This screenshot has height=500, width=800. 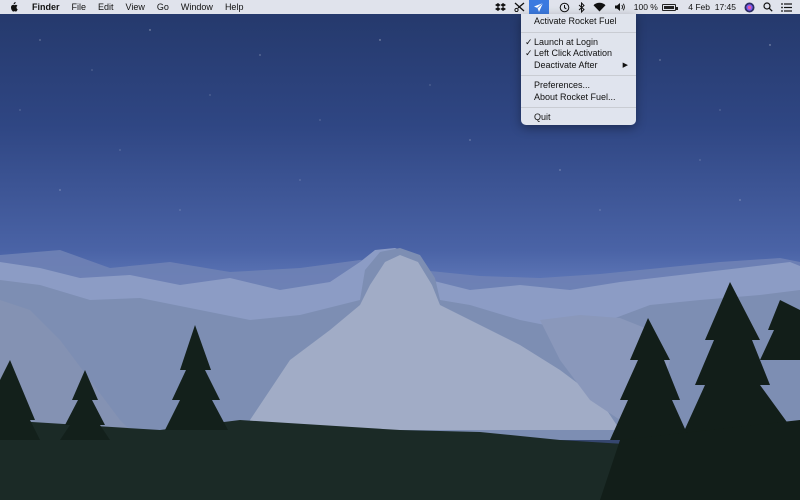 What do you see at coordinates (234, 7) in the screenshot?
I see `menu-help: Help` at bounding box center [234, 7].